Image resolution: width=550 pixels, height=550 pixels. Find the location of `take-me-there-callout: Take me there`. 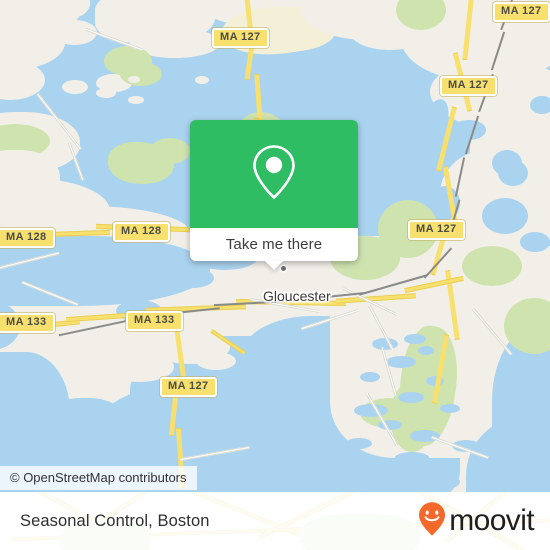

take-me-there-callout: Take me there is located at coordinates (274, 195).